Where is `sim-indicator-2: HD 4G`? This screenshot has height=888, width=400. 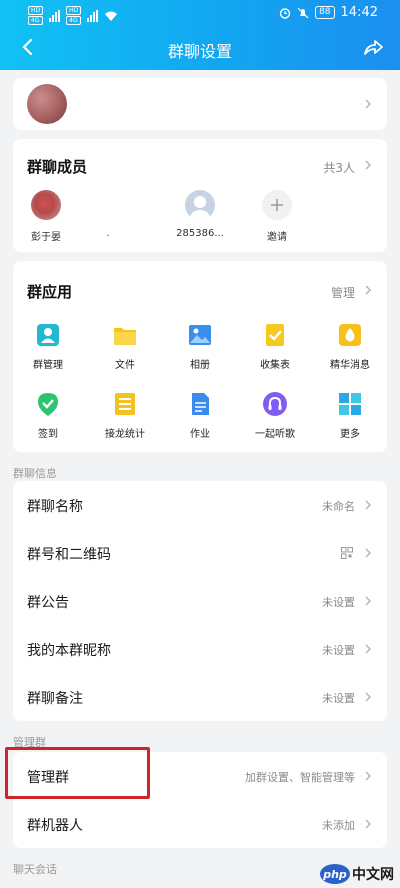
sim-indicator-2: HD 4G is located at coordinates (74, 15).